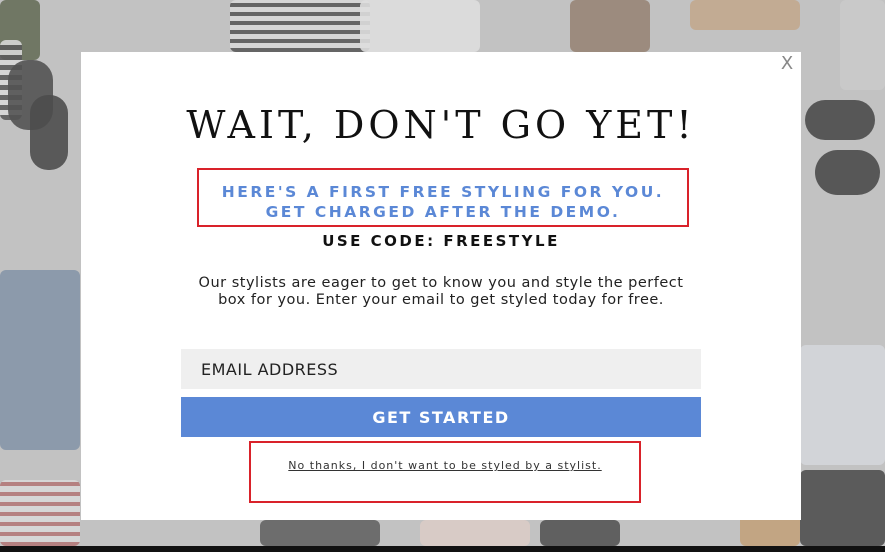  Describe the element at coordinates (442, 549) in the screenshot. I see `bottom-edge` at that location.